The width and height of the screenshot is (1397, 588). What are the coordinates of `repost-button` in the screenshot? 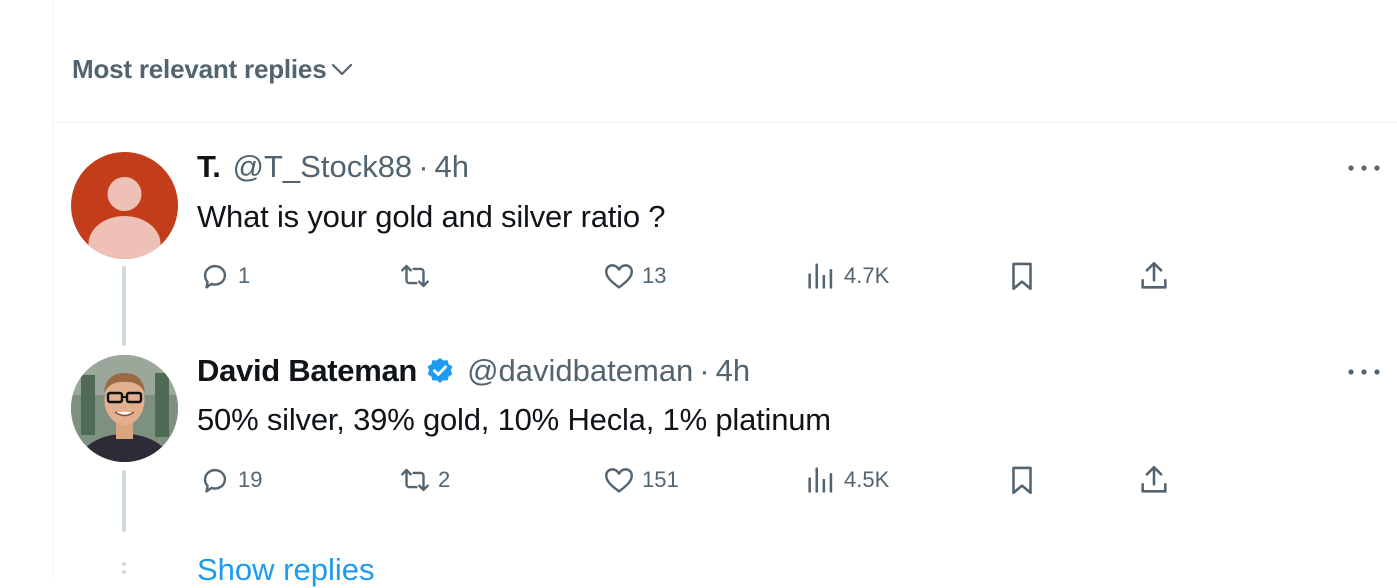 It's located at (418, 276).